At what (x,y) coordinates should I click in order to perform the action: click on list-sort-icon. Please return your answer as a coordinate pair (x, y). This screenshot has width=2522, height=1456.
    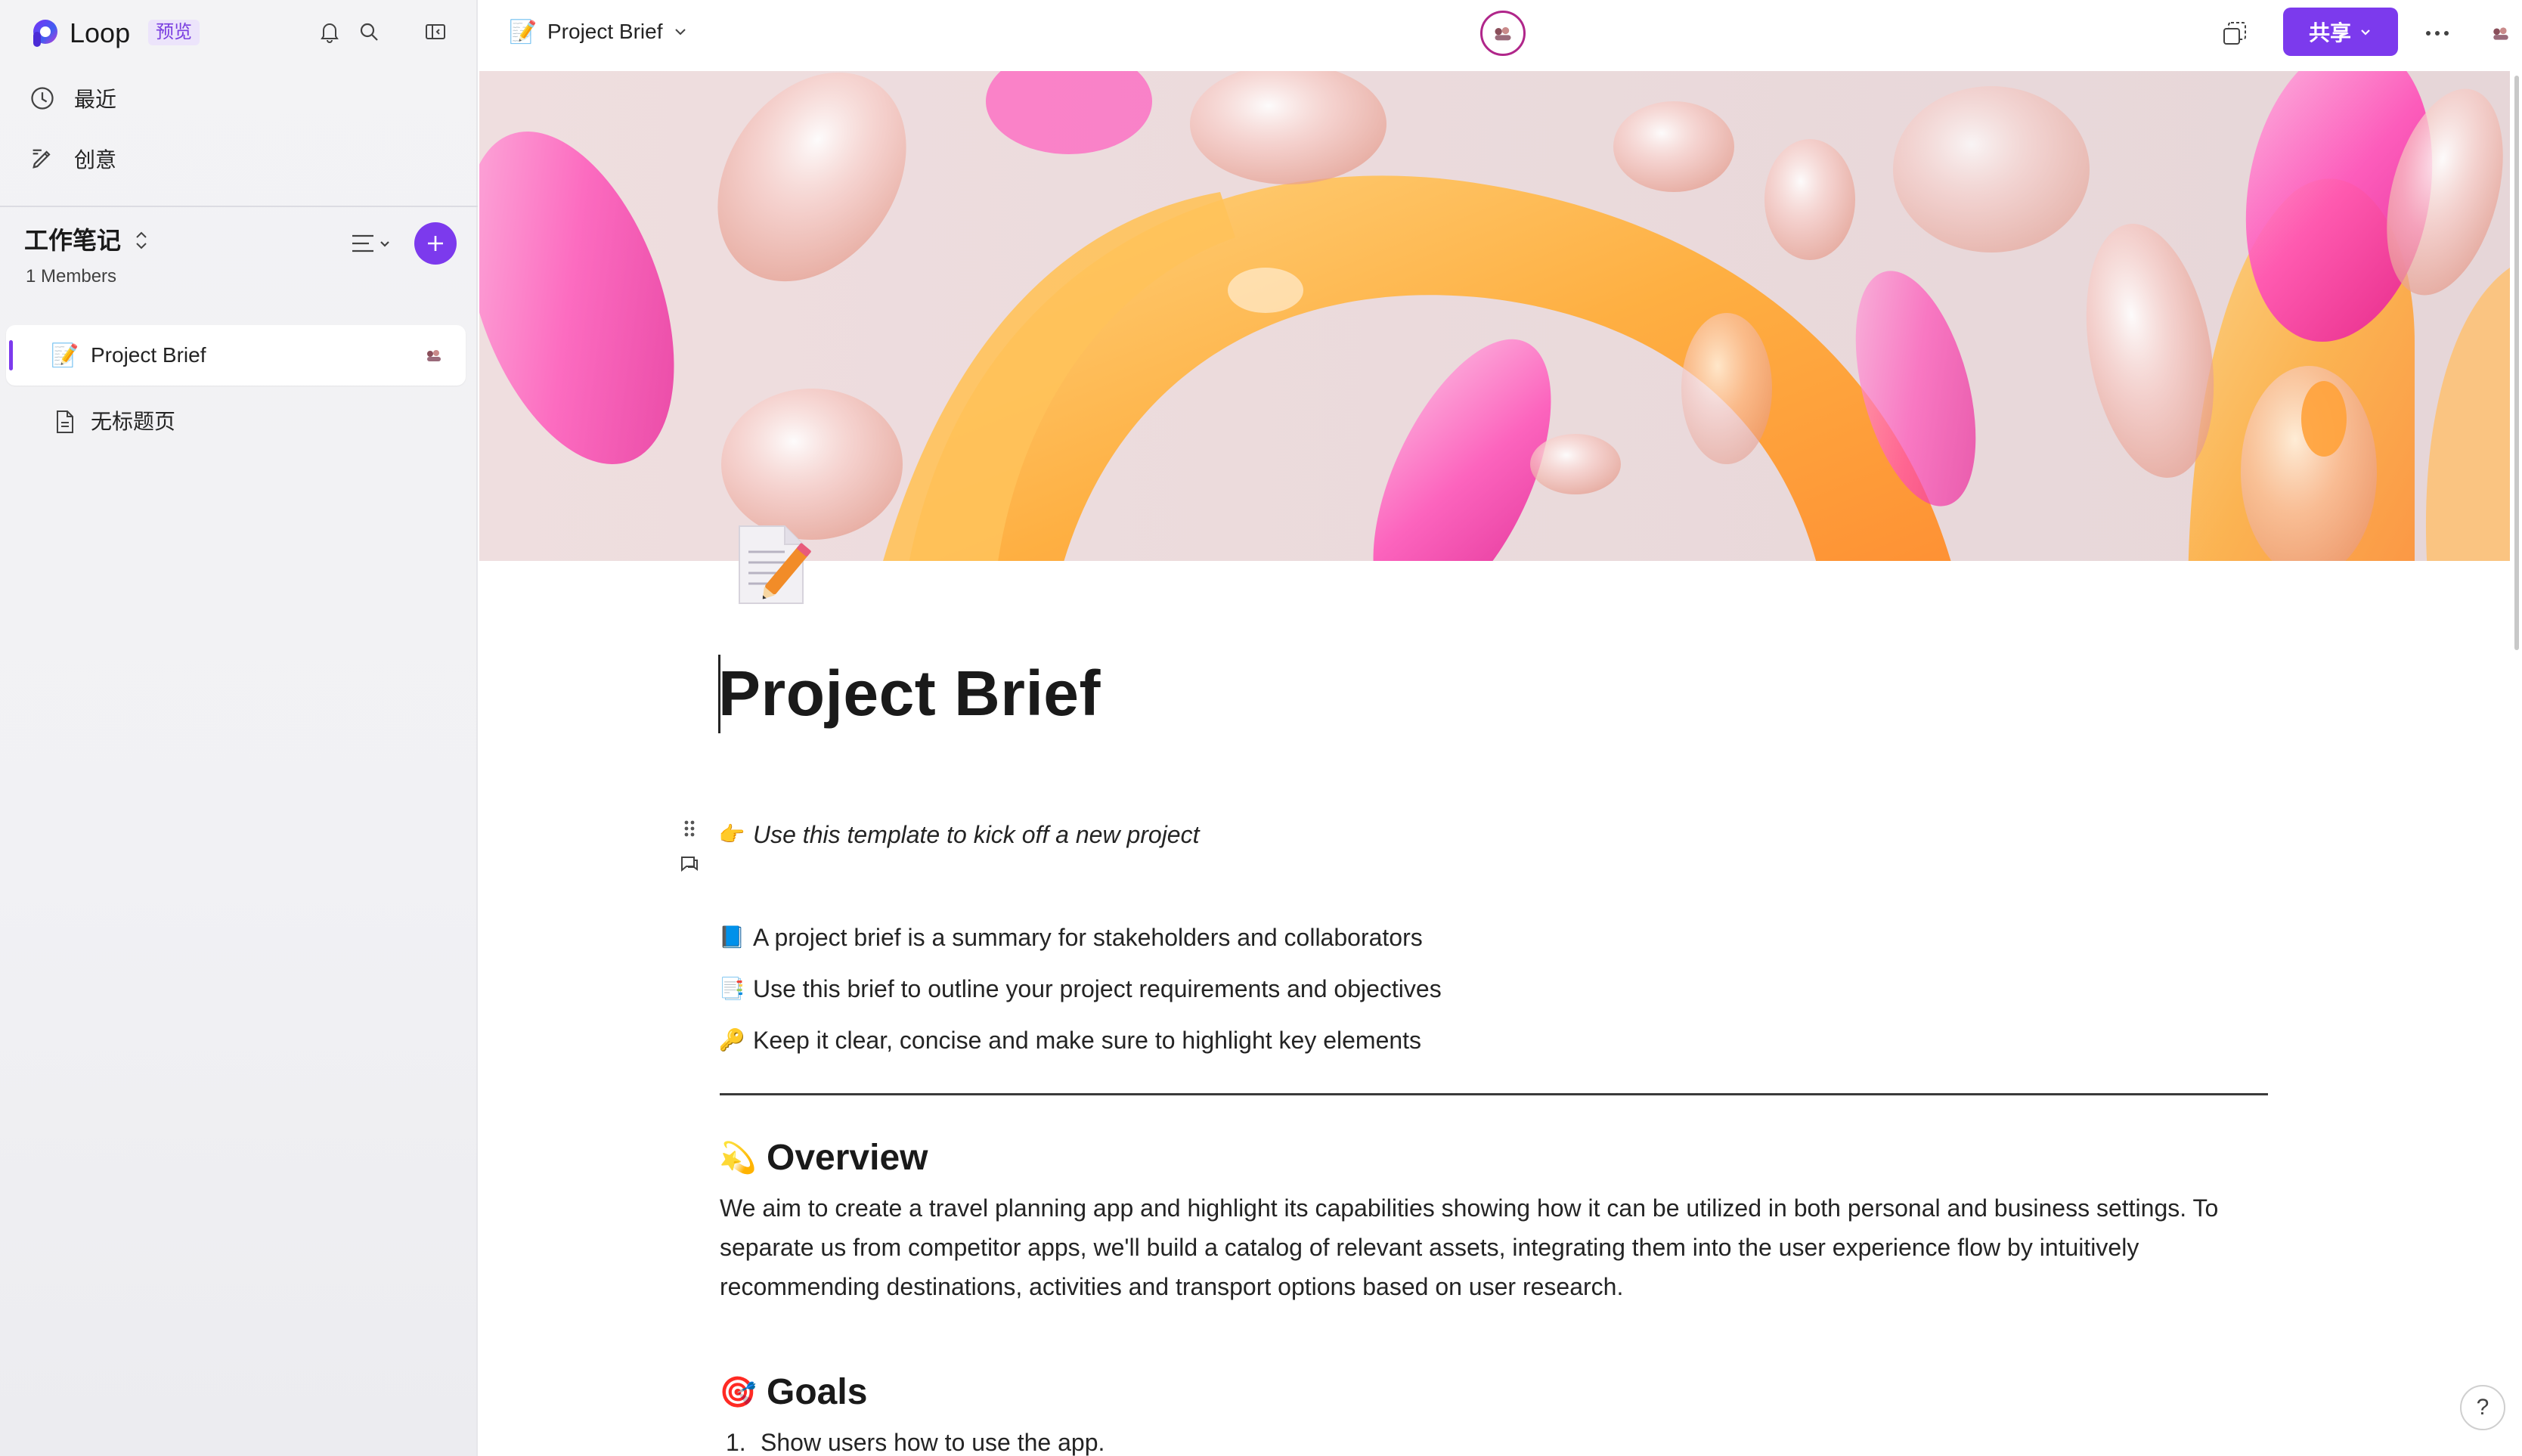
    Looking at the image, I should click on (370, 243).